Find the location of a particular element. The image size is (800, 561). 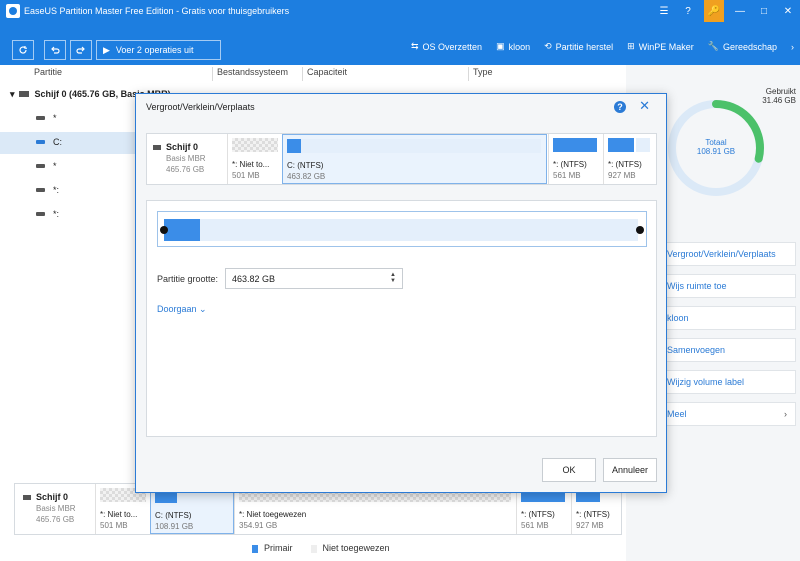

partition-recovery-icon: ⟲ is located at coordinates (548, 46).